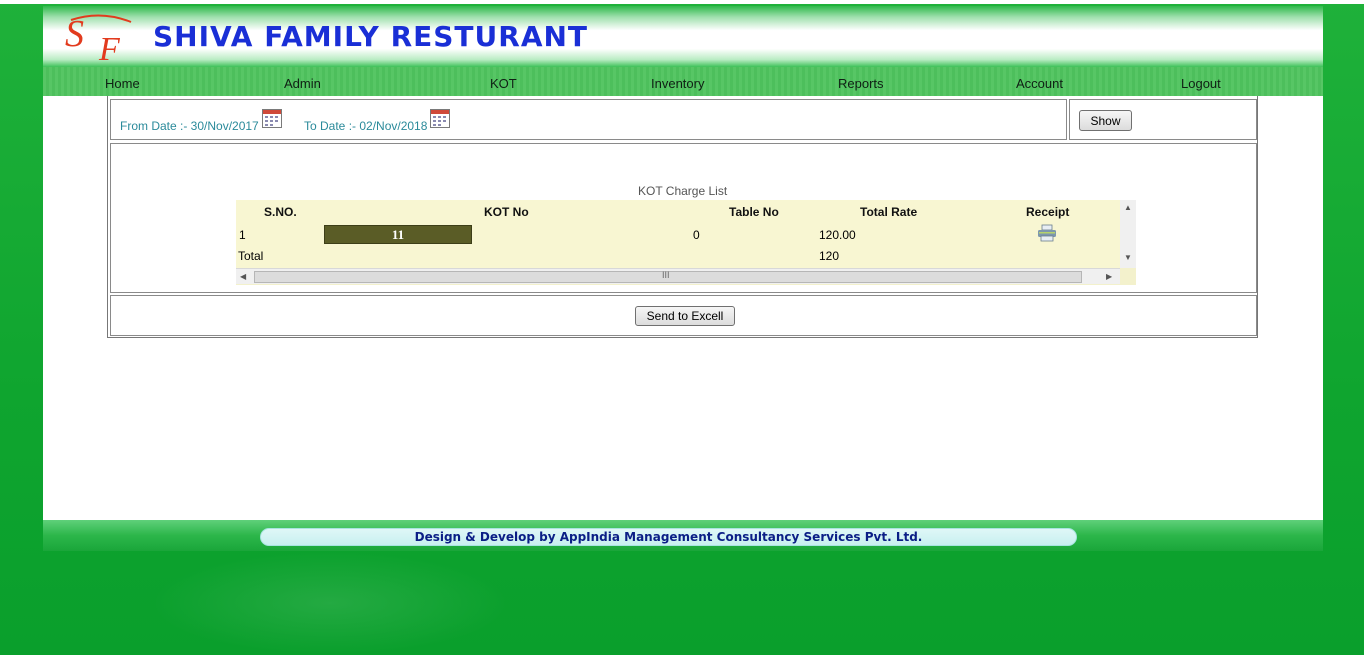 Image resolution: width=1364 pixels, height=655 pixels. I want to click on total-value: 120, so click(829, 256).